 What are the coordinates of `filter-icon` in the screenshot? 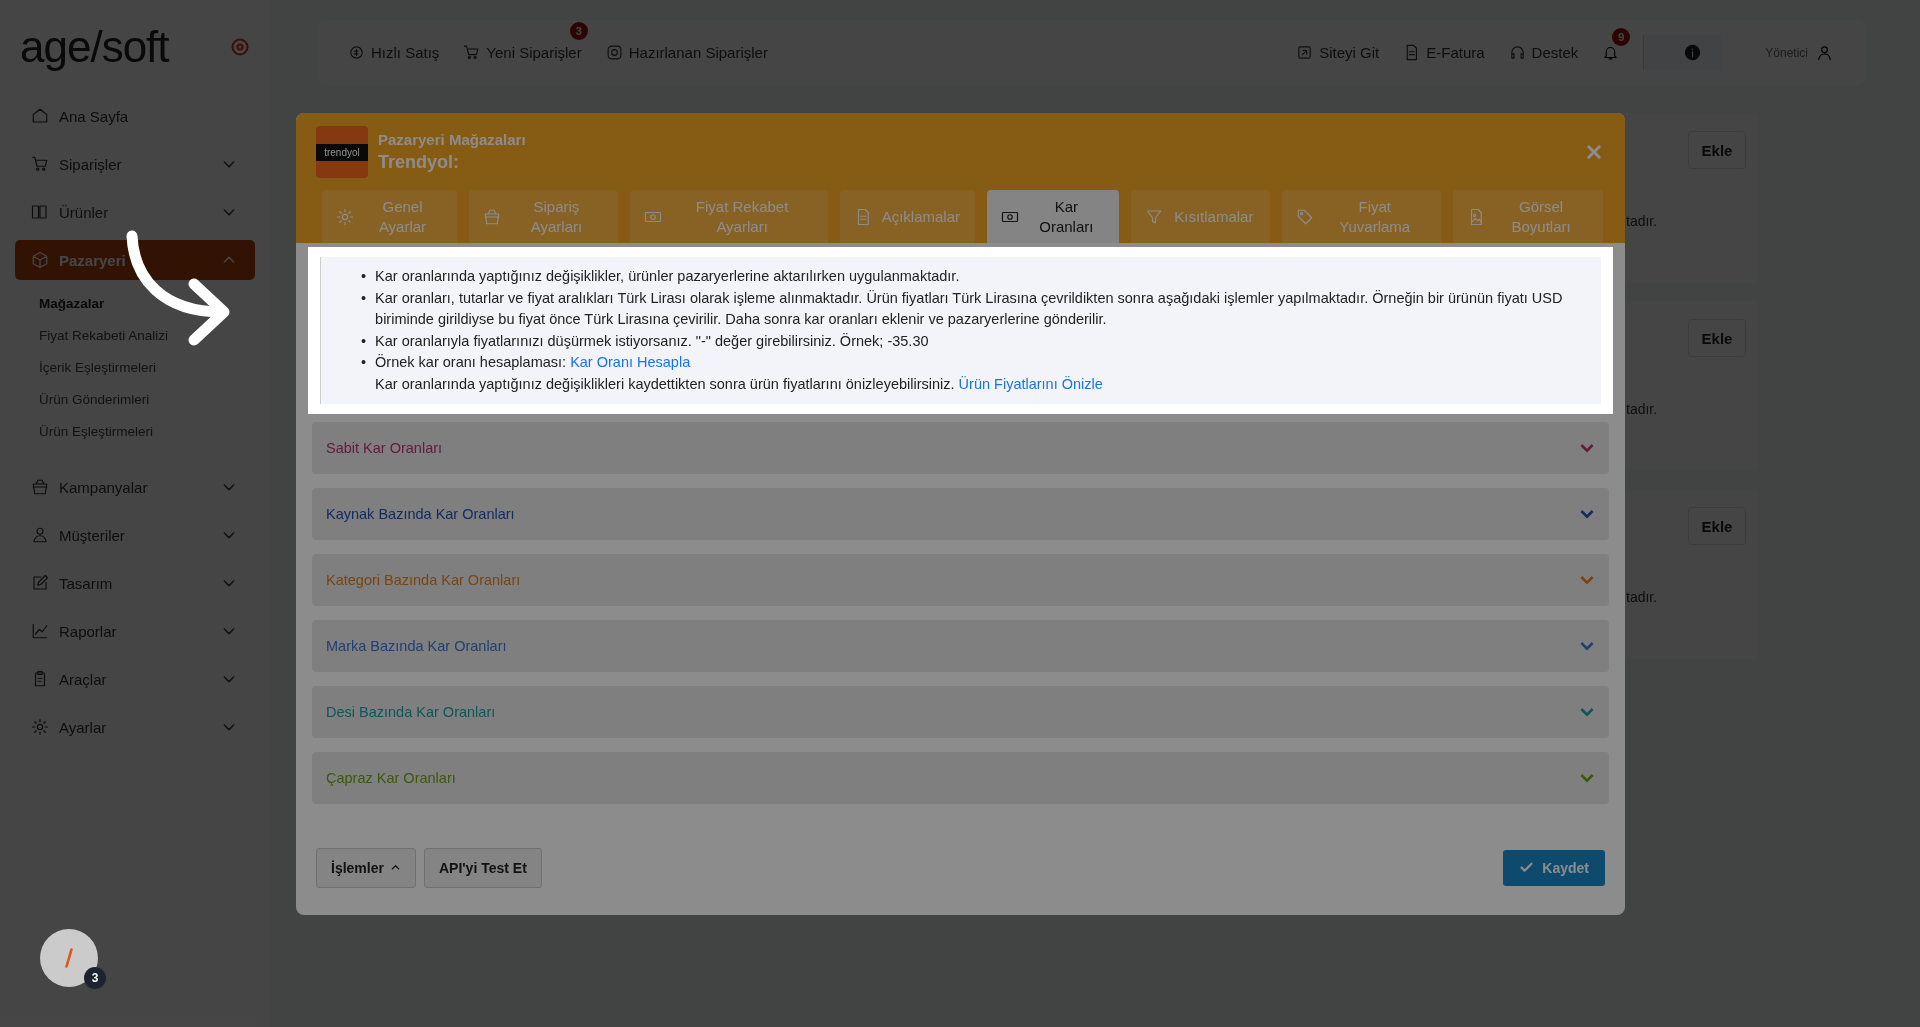 It's located at (1154, 216).